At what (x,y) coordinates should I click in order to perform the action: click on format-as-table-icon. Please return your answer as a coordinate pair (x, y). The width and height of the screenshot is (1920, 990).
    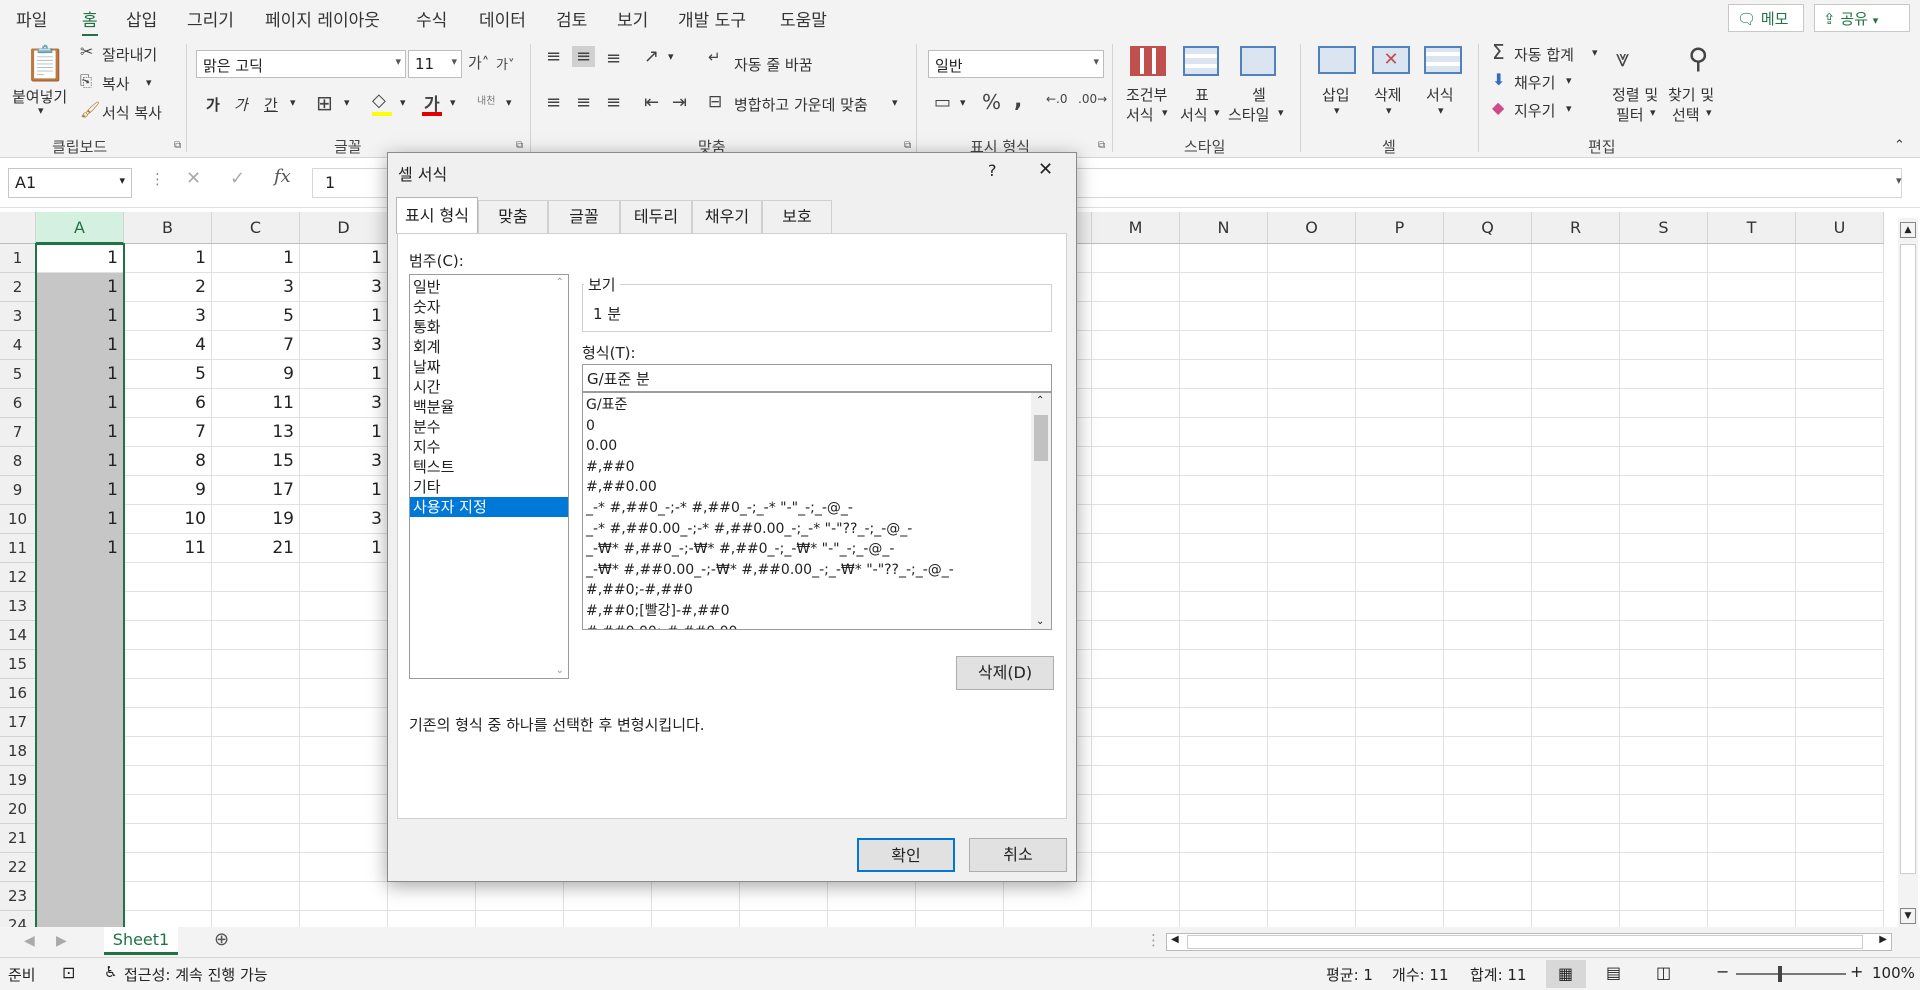
    Looking at the image, I should click on (1201, 61).